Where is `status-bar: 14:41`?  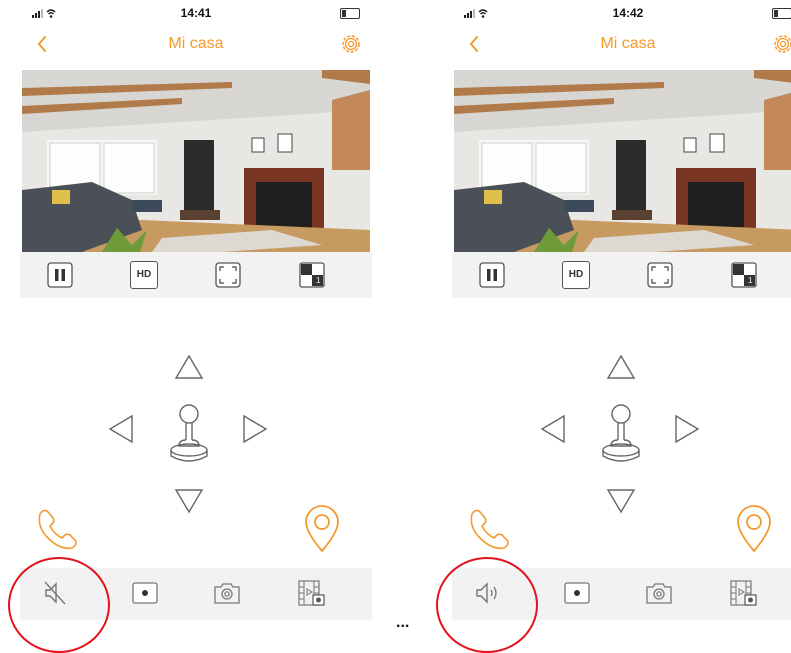
status-bar: 14:41 is located at coordinates (196, 13).